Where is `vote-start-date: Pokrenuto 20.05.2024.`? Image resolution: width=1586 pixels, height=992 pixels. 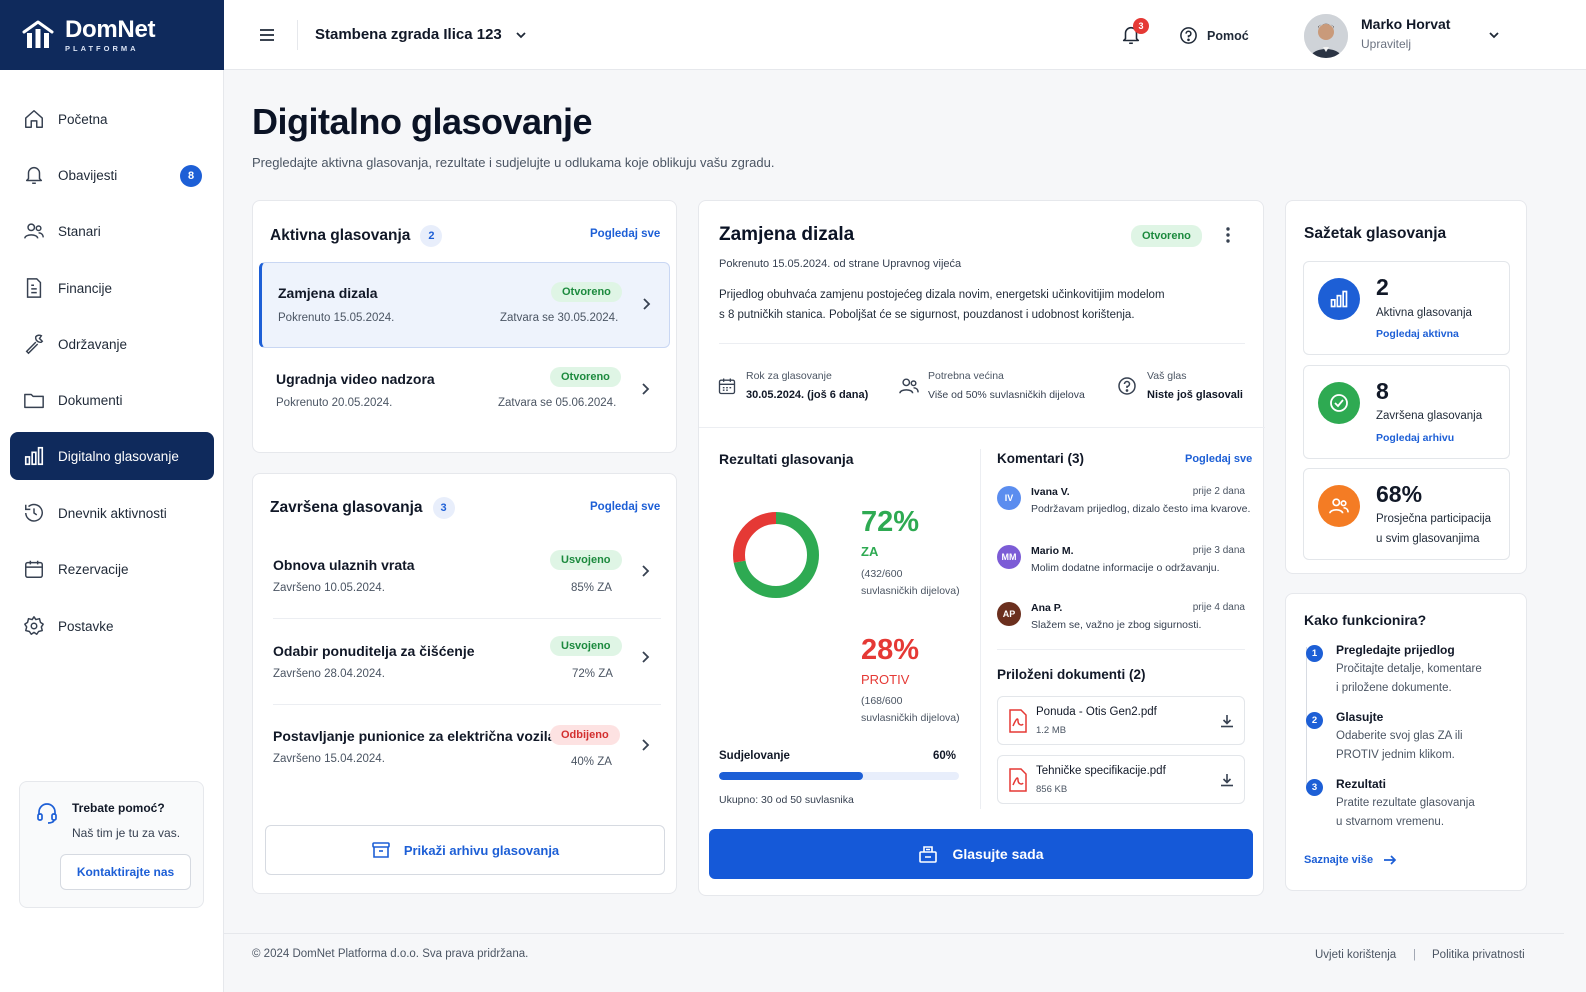 vote-start-date: Pokrenuto 20.05.2024. is located at coordinates (334, 403).